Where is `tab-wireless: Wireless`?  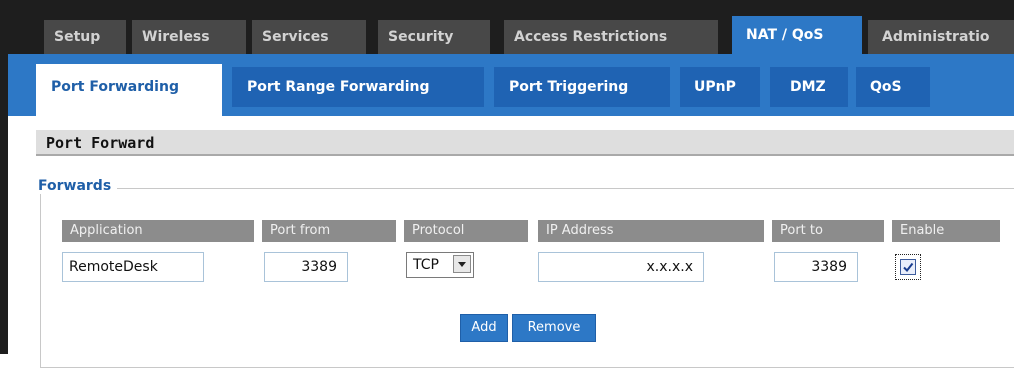 tab-wireless: Wireless is located at coordinates (189, 37).